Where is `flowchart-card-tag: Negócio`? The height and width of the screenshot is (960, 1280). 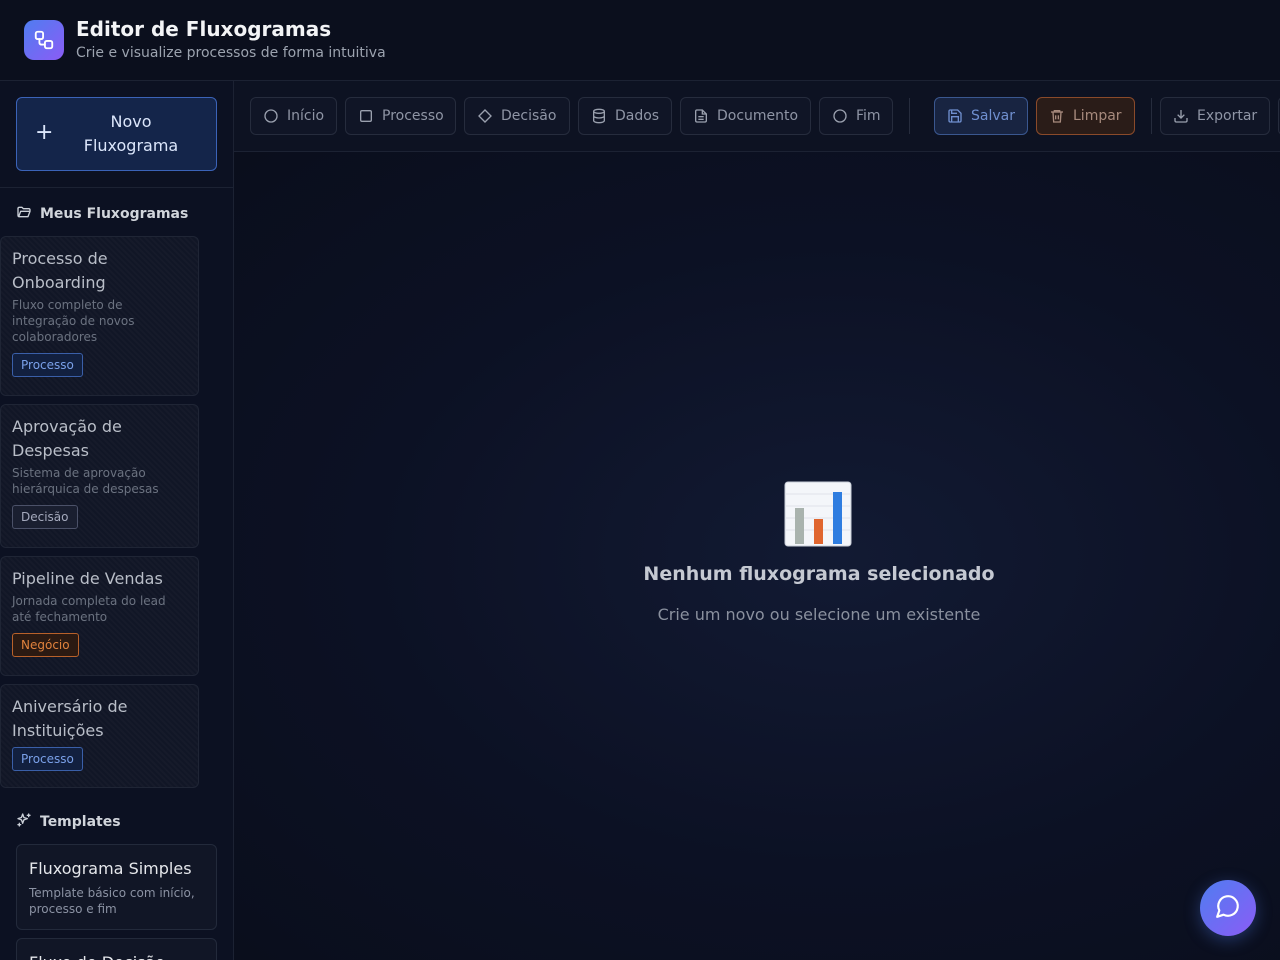
flowchart-card-tag: Negócio is located at coordinates (45, 645).